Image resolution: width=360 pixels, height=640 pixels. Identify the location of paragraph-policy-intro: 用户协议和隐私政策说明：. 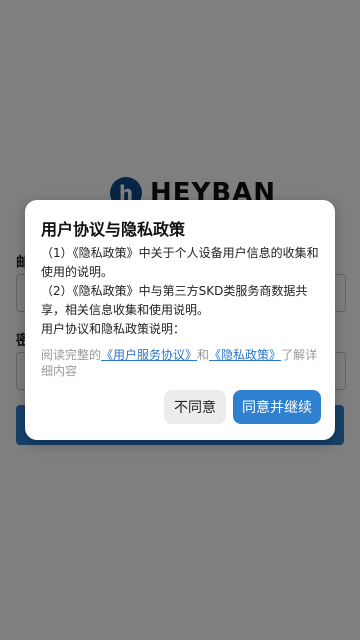
(113, 329).